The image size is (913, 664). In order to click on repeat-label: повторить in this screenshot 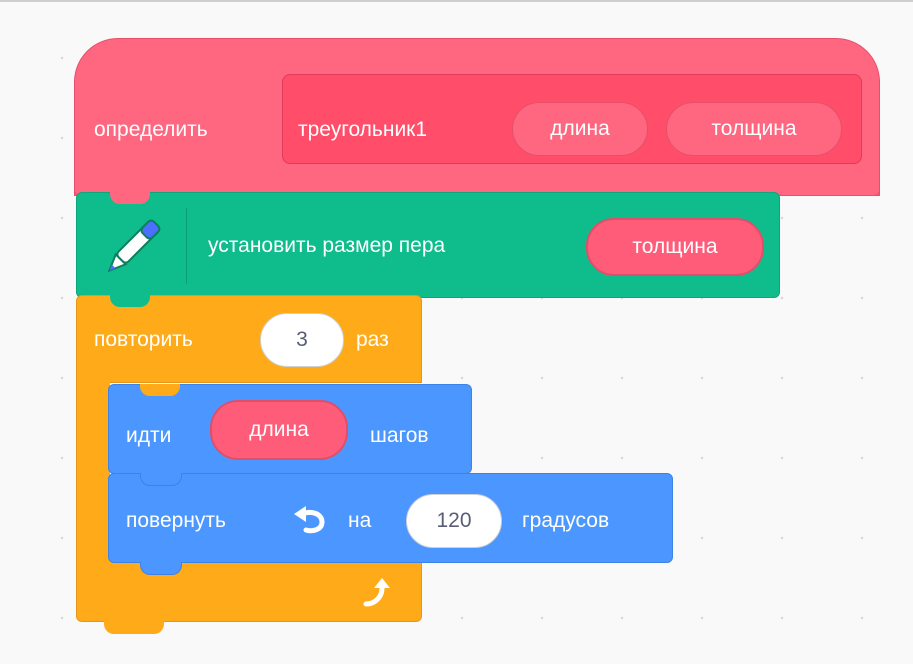, I will do `click(143, 339)`.